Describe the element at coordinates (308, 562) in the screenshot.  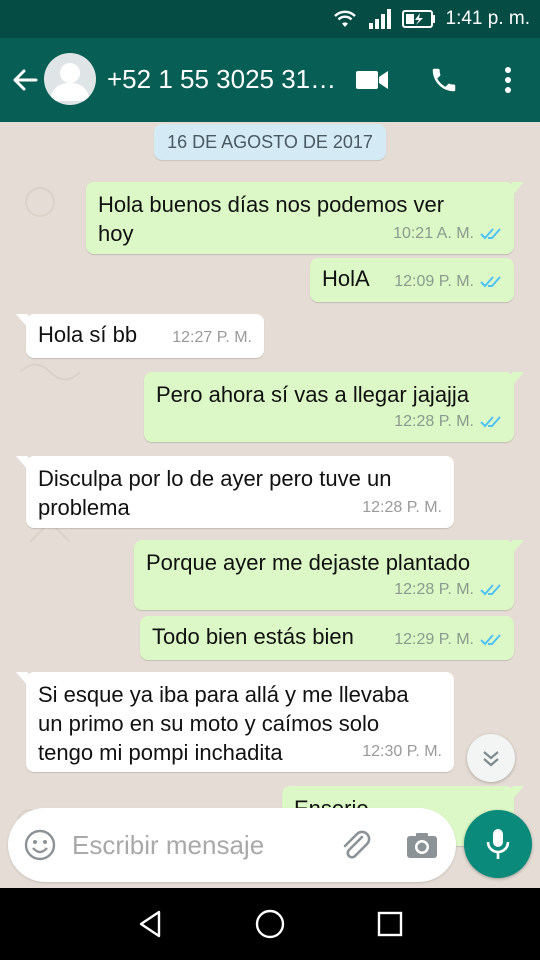
I see `message-text: Porque ayer me dejaste plantado` at that location.